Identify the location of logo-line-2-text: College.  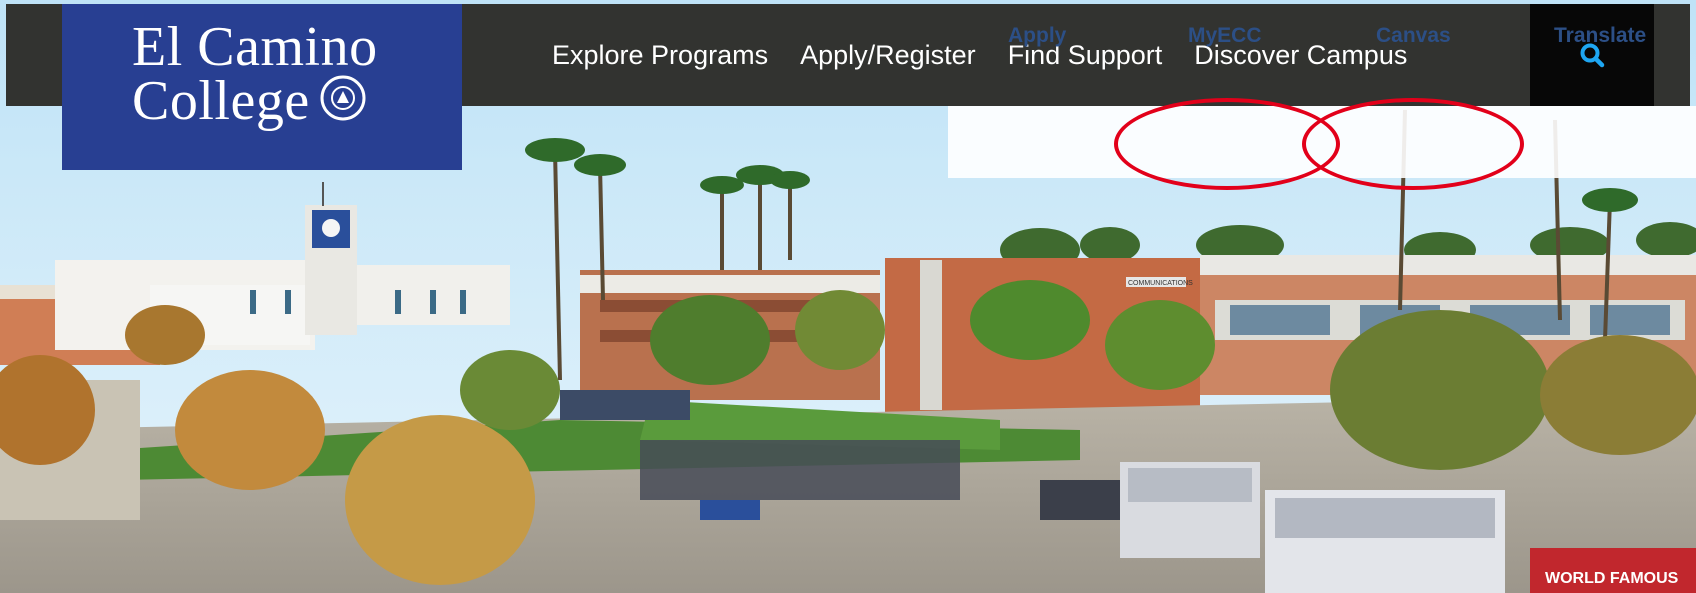
(221, 101).